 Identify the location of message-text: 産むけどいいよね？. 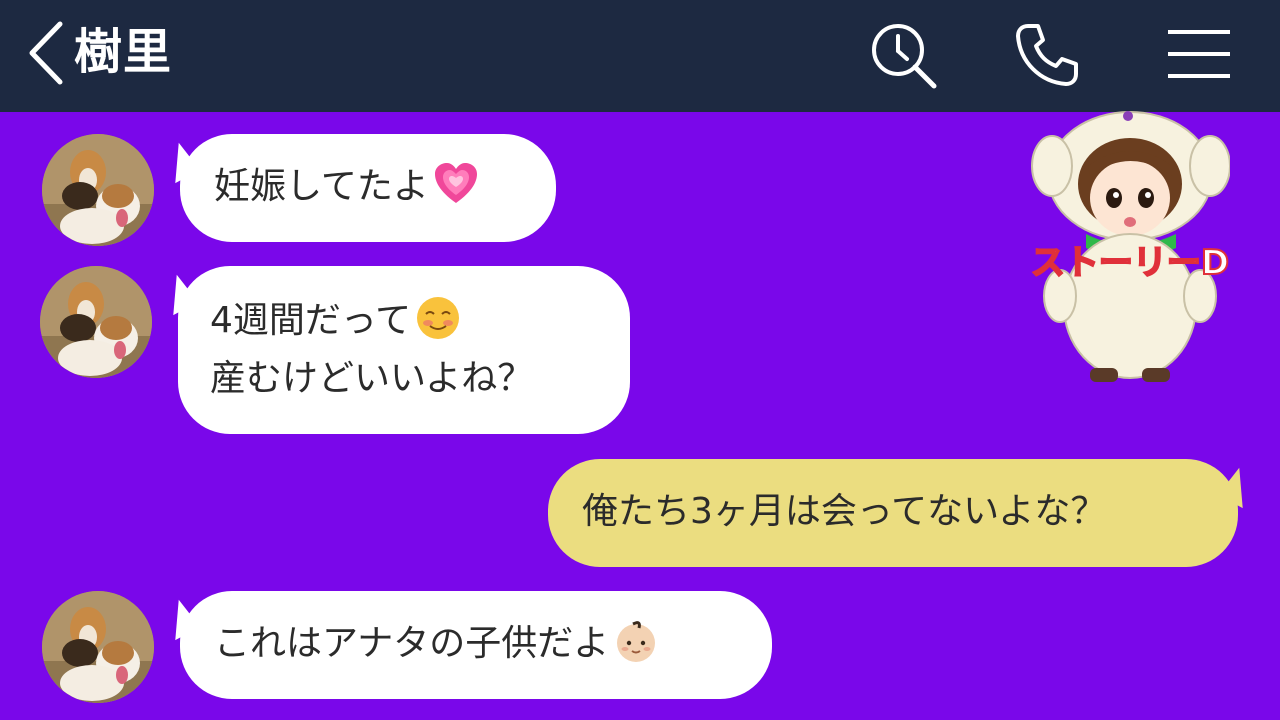
(372, 378).